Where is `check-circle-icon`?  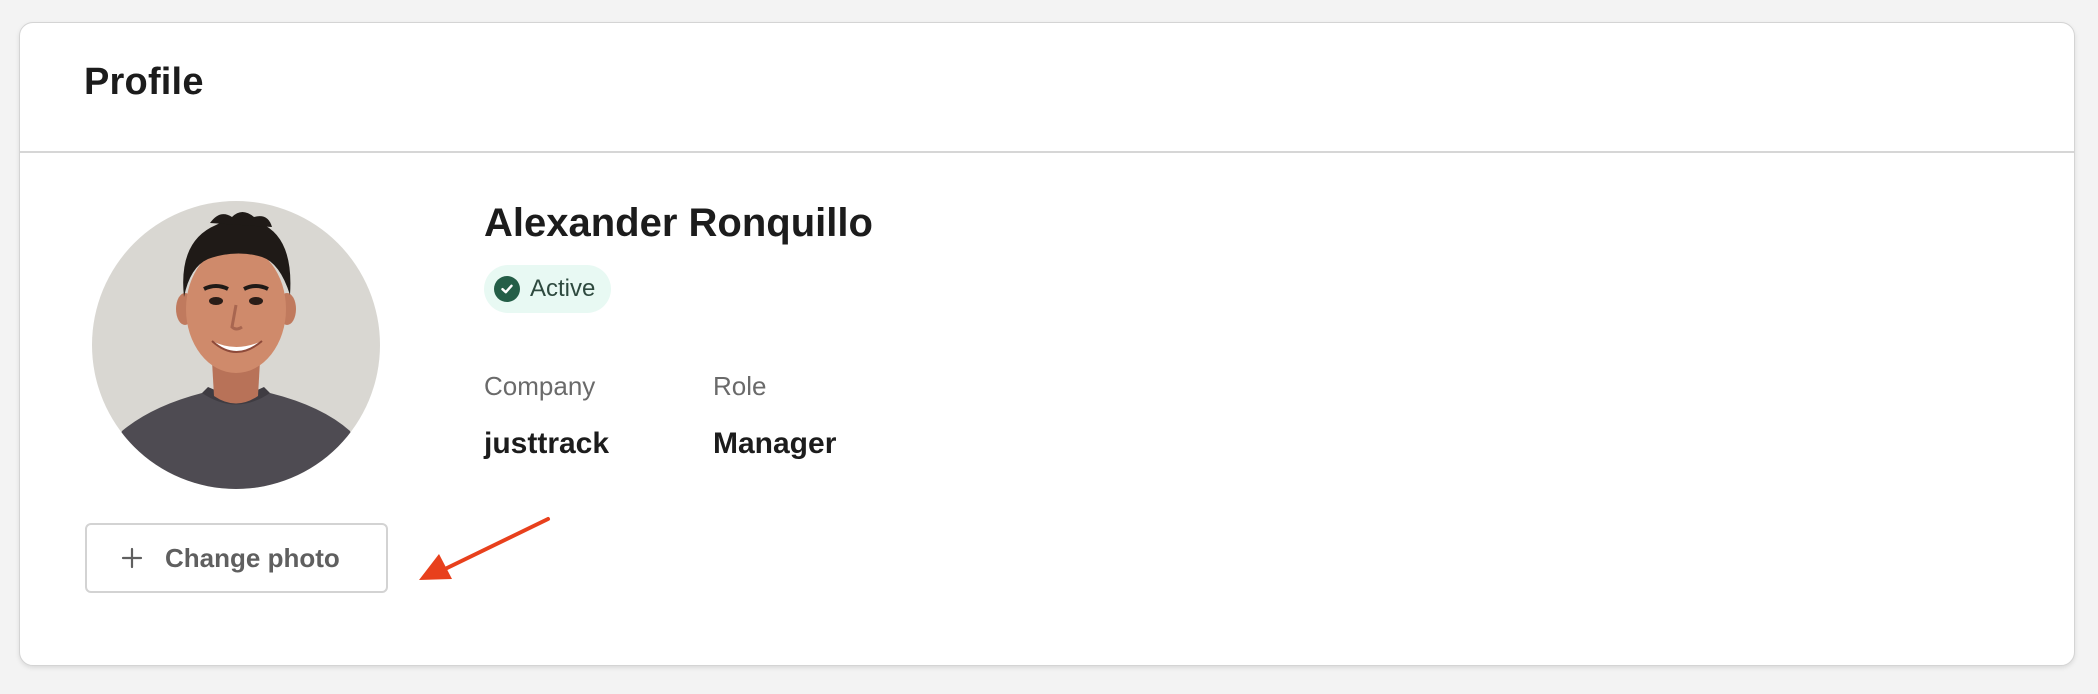 check-circle-icon is located at coordinates (507, 289).